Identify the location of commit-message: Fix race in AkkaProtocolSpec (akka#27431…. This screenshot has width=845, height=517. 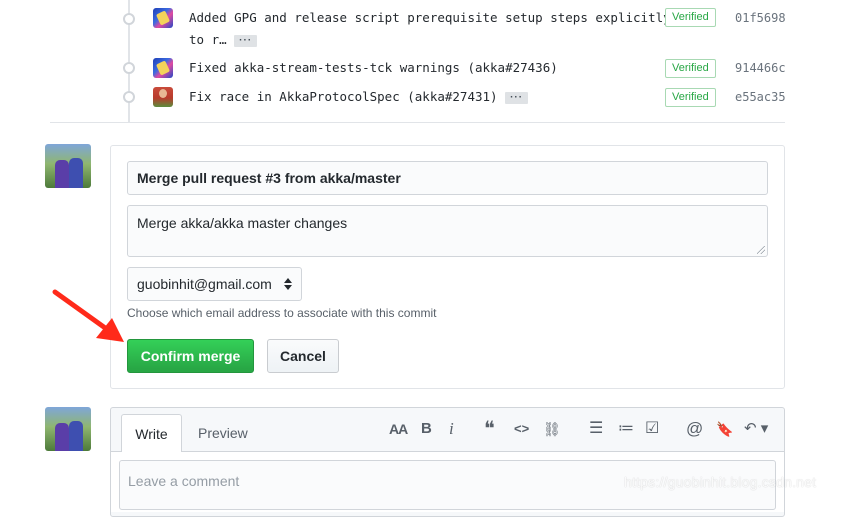
(424, 97).